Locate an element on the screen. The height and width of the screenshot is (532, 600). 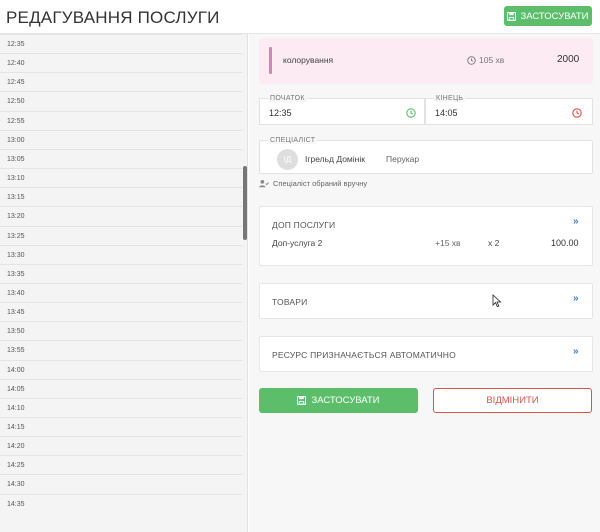
user-check-icon is located at coordinates (264, 184).